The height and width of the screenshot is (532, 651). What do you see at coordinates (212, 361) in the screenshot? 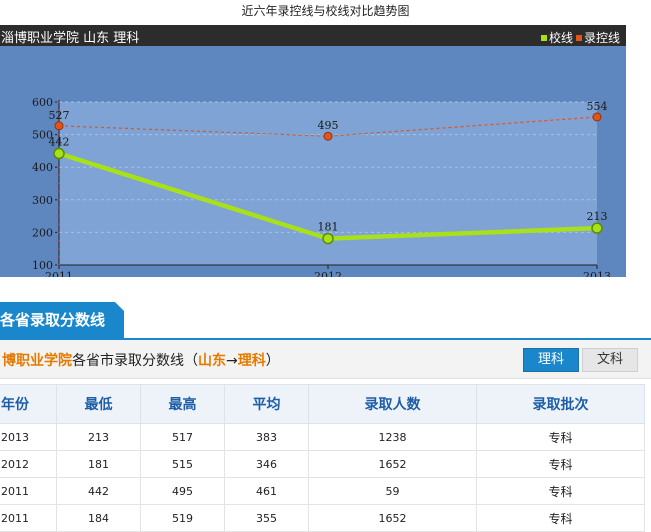
I see `sub-title-province: 山东` at bounding box center [212, 361].